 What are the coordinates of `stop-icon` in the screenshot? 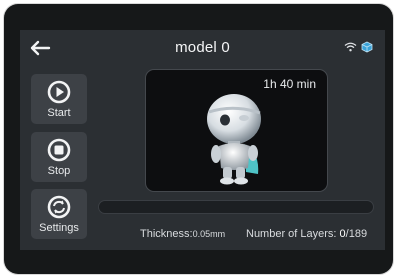 It's located at (59, 150).